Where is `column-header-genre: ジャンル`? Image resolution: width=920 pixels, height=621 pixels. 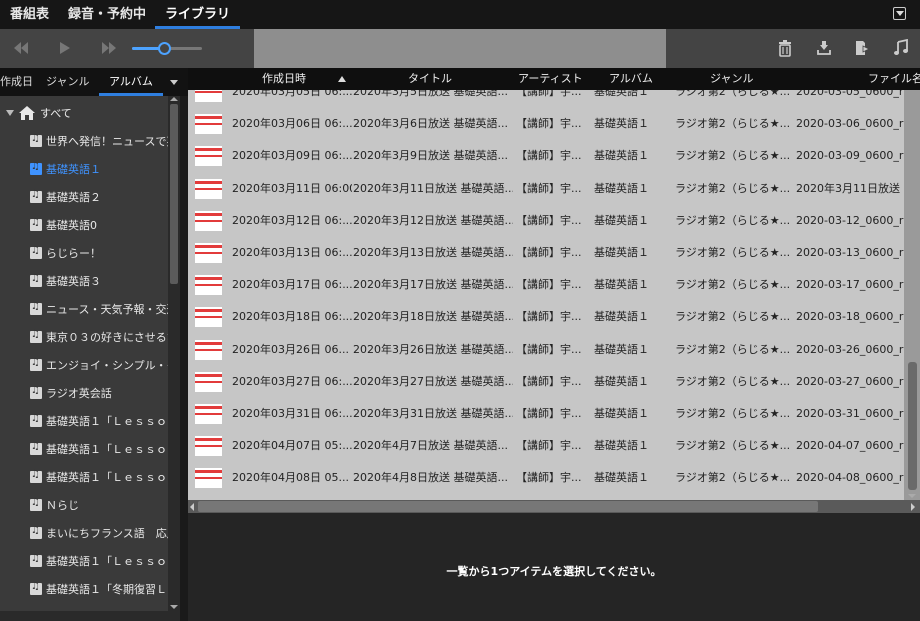
column-header-genre: ジャンル is located at coordinates (731, 79).